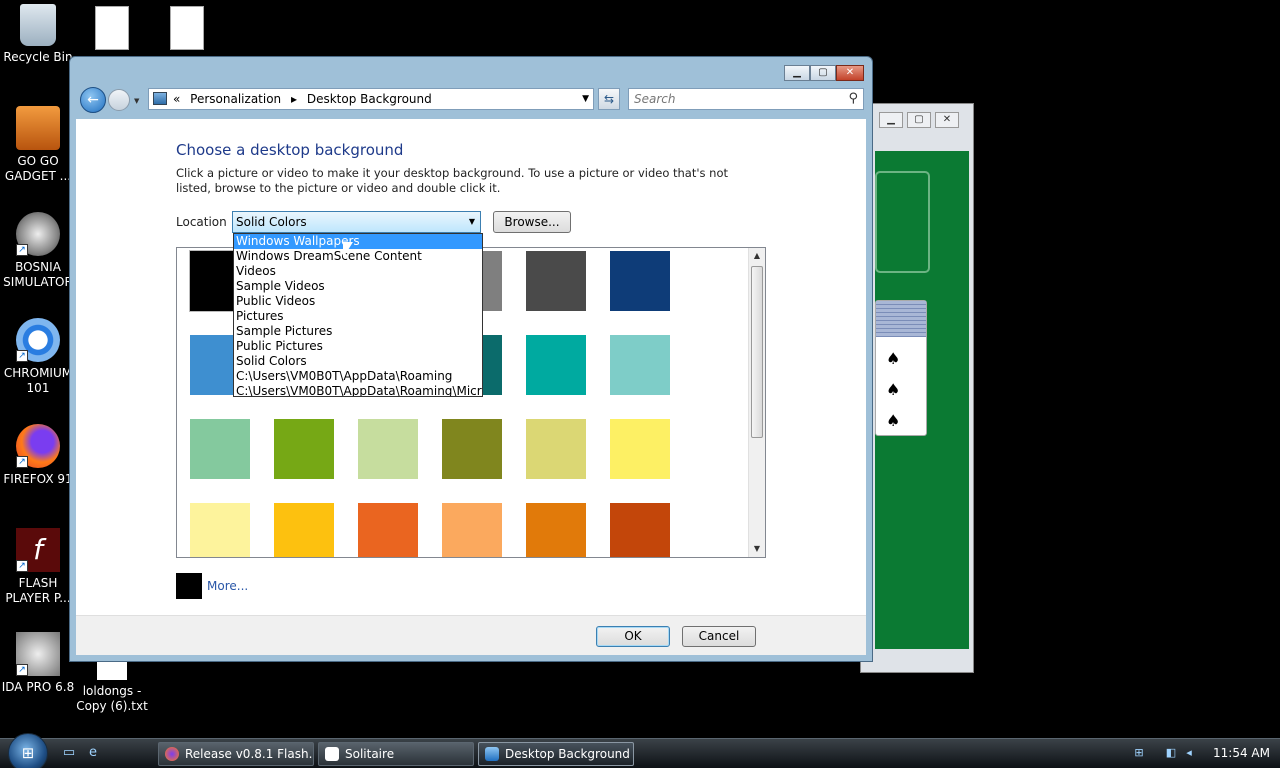  I want to click on location-select: Solid Colors ▼, so click(356, 222).